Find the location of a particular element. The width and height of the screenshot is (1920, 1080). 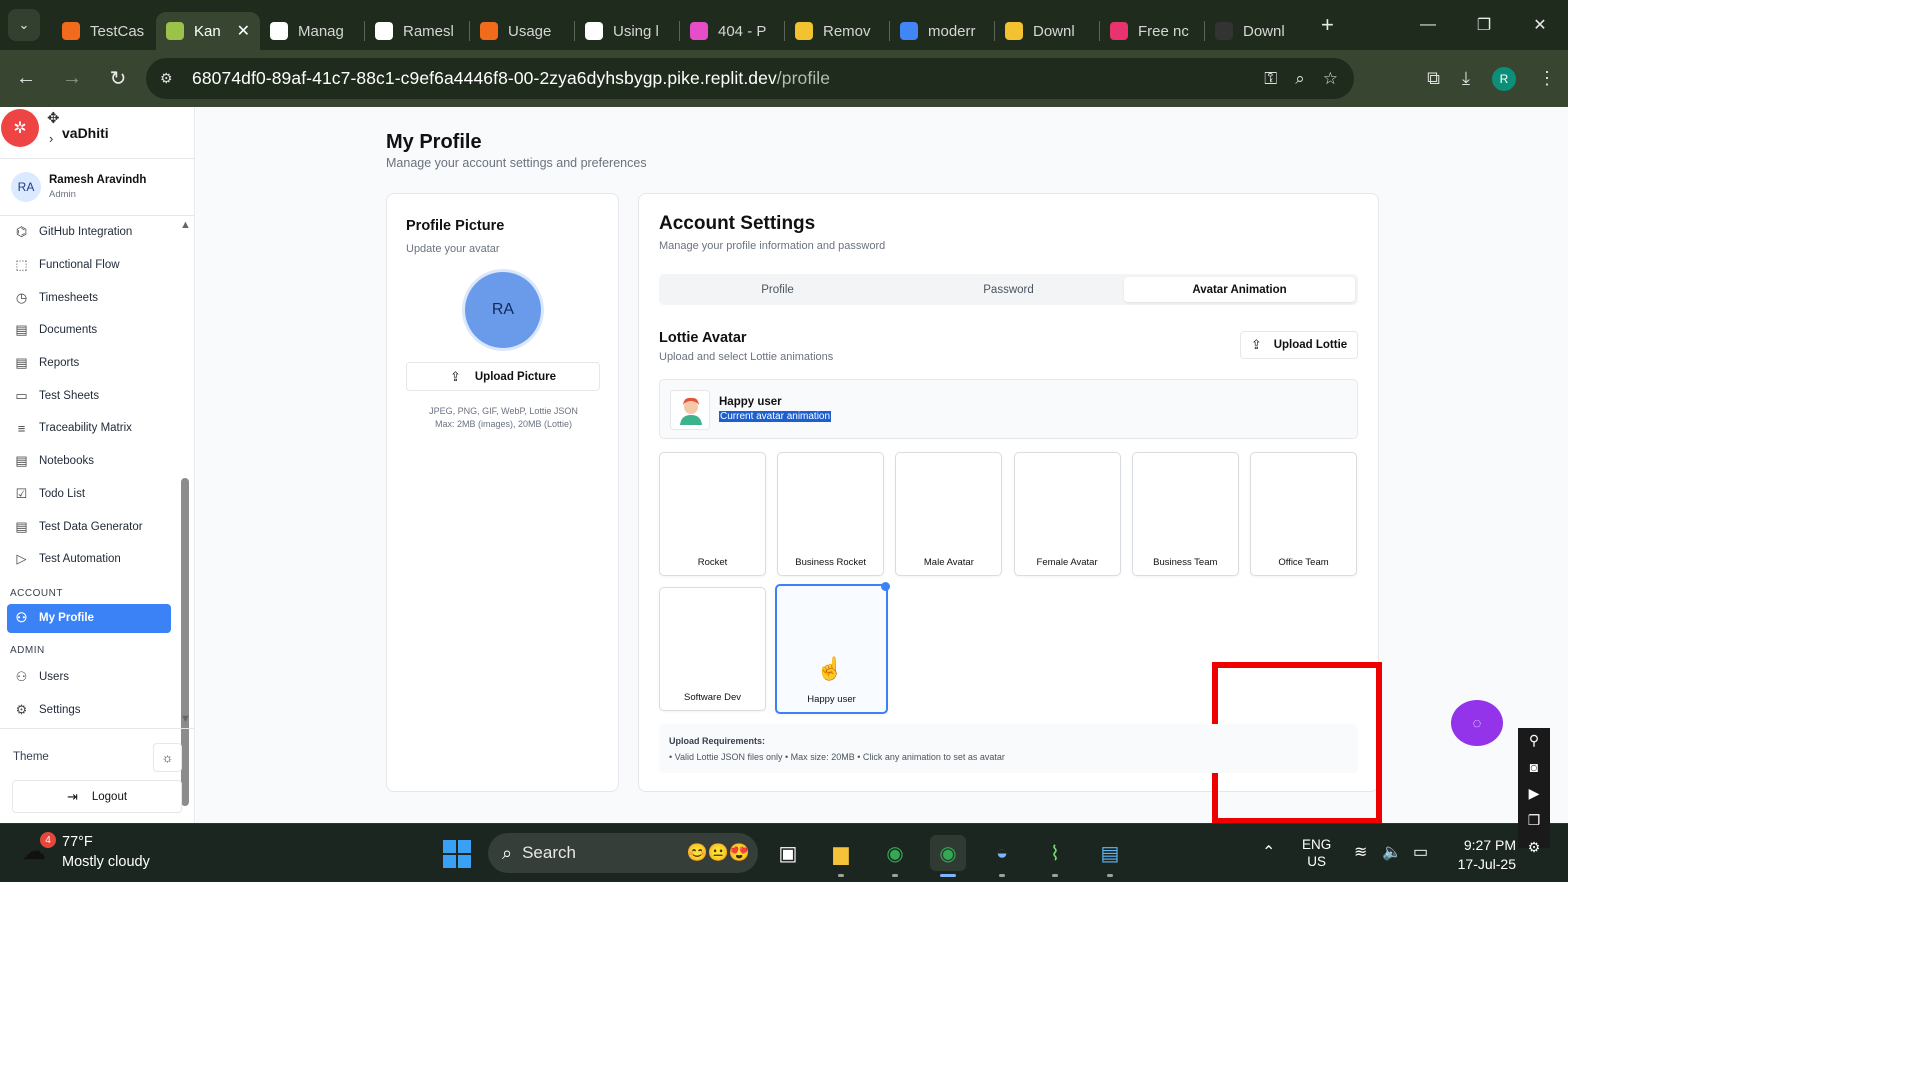

window-controls: — ❐ ✕ is located at coordinates (1484, 25).